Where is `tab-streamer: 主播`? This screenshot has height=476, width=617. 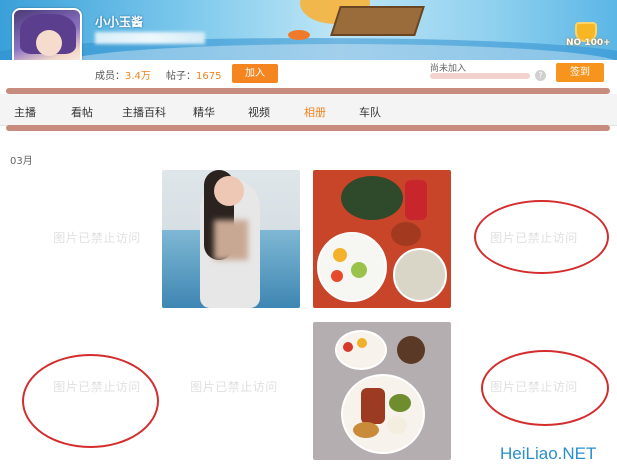 tab-streamer: 主播 is located at coordinates (25, 112).